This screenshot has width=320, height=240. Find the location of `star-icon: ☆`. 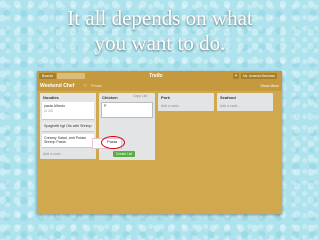

star-icon: ☆ is located at coordinates (85, 86).